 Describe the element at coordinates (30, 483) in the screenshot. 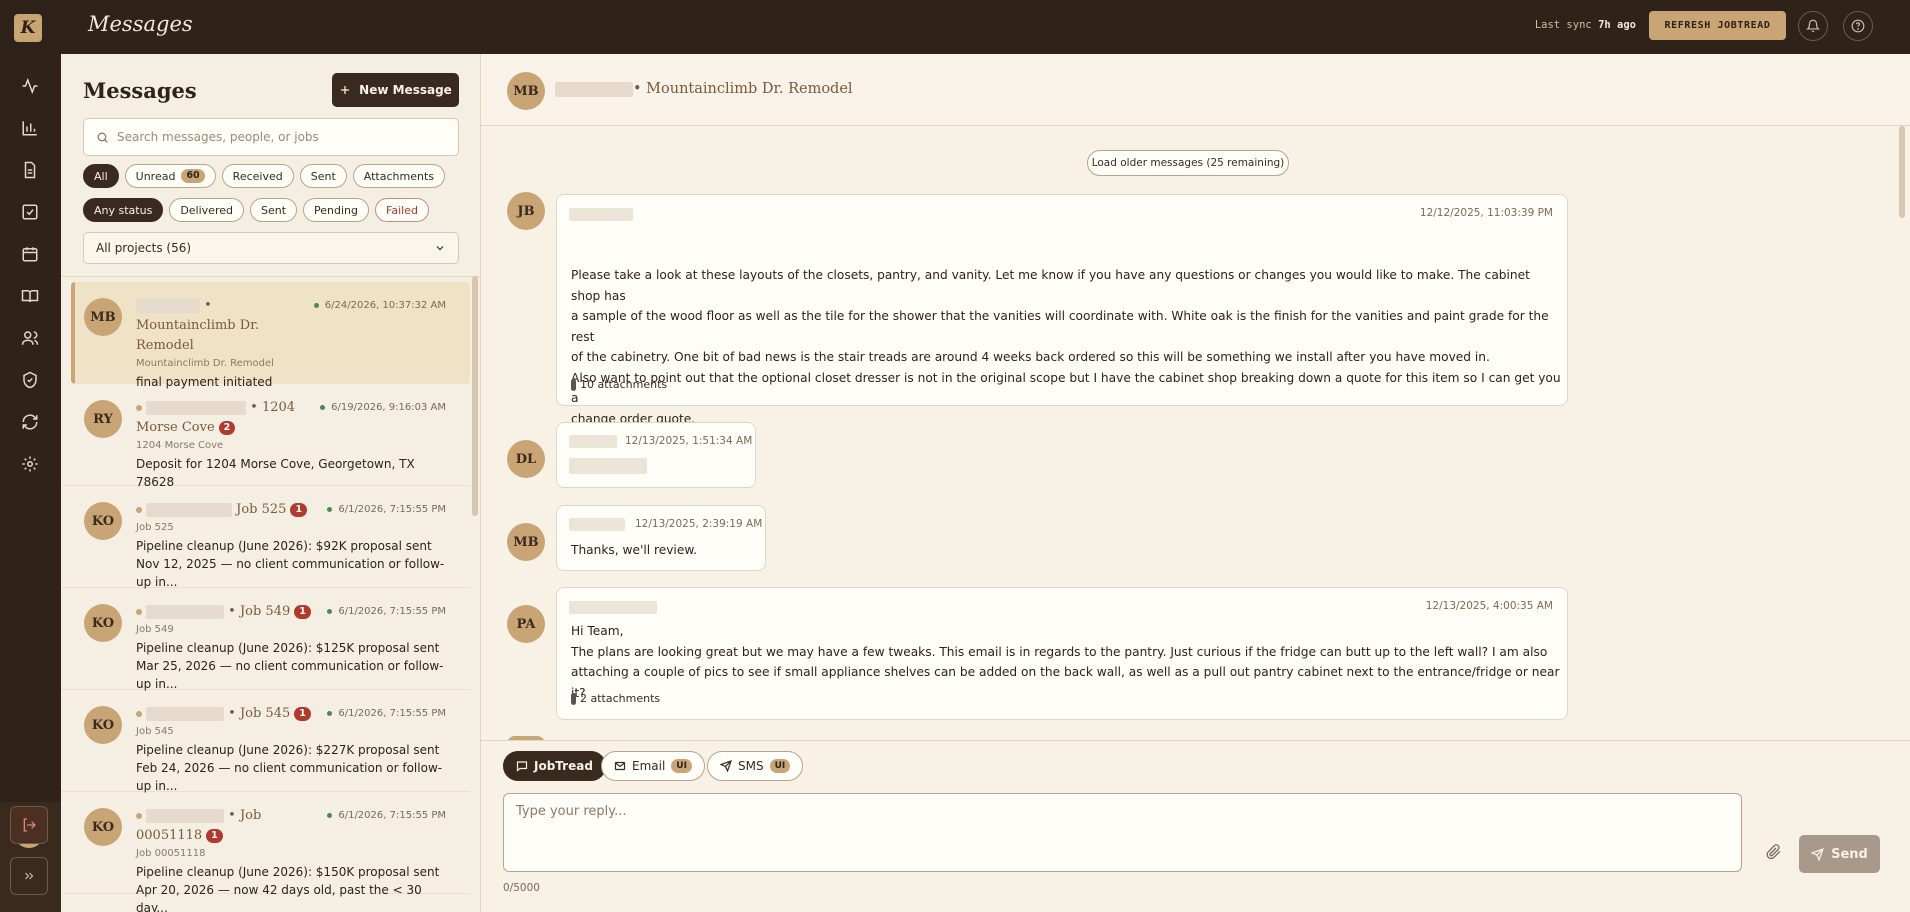

I see `nav-rail: B` at that location.